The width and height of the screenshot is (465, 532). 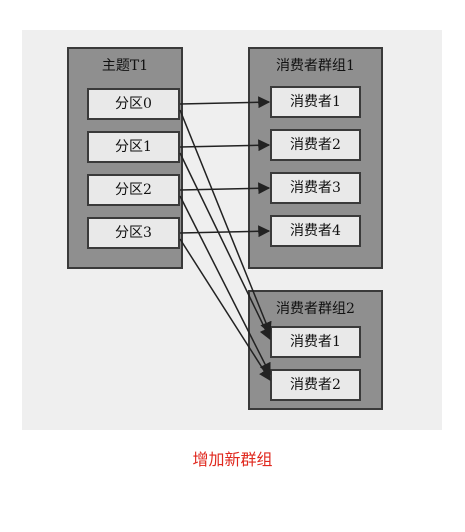 I want to click on arrow-p1-g2c1, so click(x=225, y=246).